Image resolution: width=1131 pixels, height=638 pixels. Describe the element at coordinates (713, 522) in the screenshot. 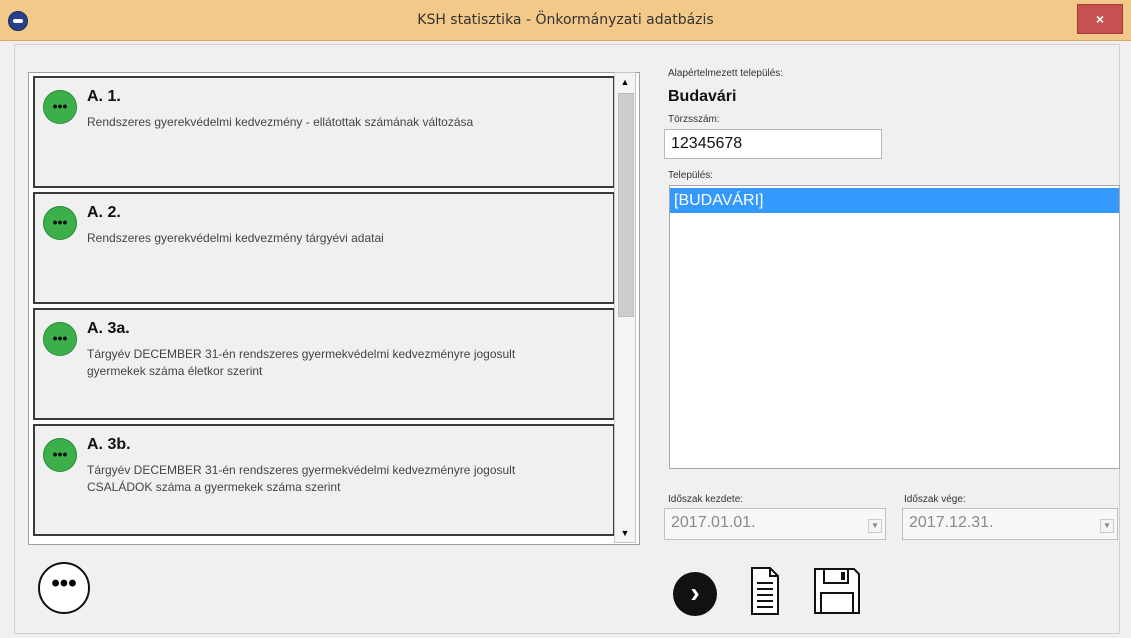

I see `period-start-value: 2017.01.01.` at that location.